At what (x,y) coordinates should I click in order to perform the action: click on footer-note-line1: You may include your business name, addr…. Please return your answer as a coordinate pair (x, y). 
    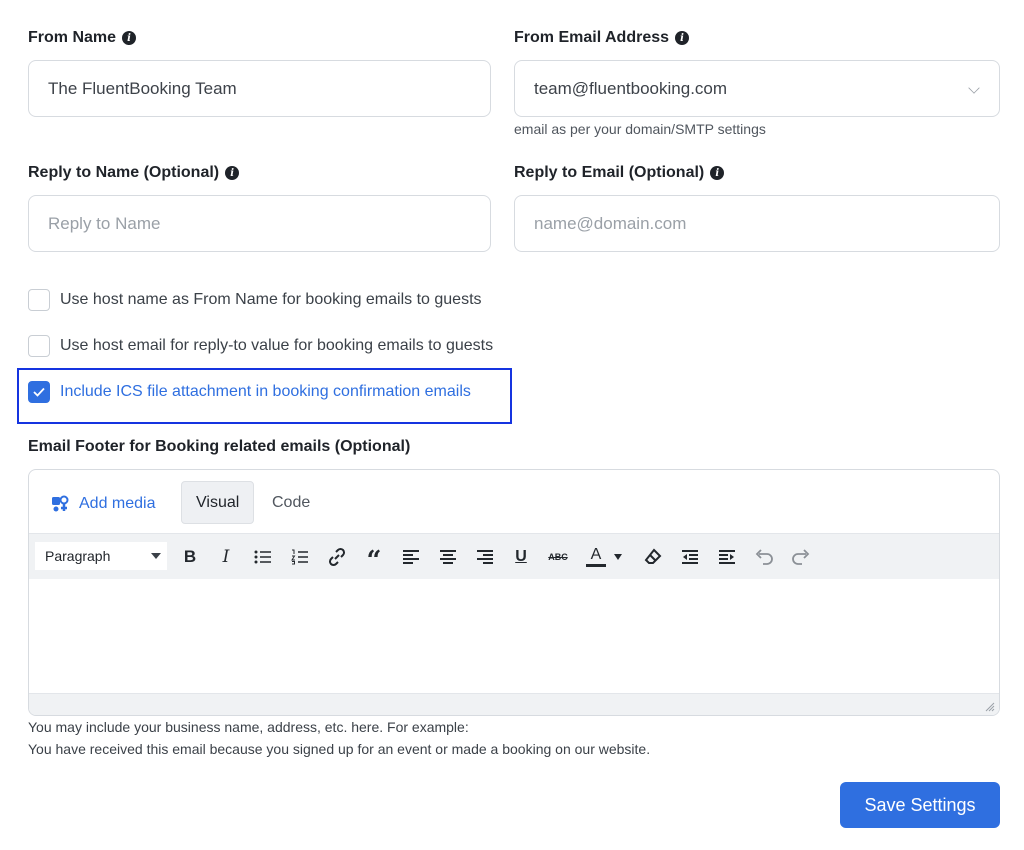
    Looking at the image, I should click on (248, 727).